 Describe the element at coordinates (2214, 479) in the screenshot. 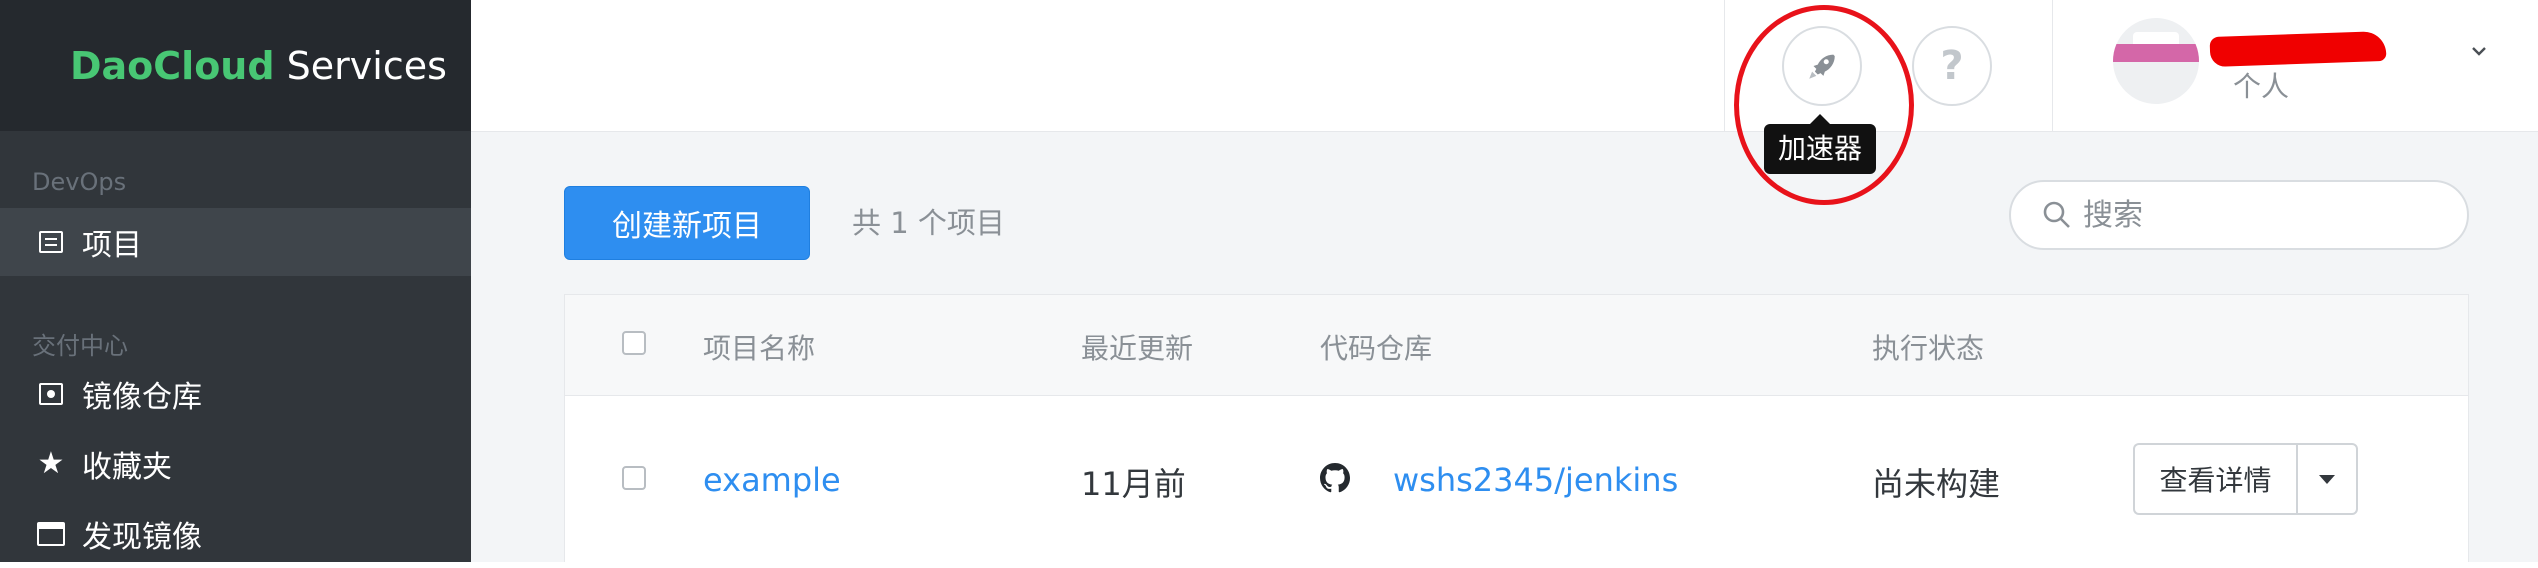

I see `view-details-button: 查看详情` at that location.